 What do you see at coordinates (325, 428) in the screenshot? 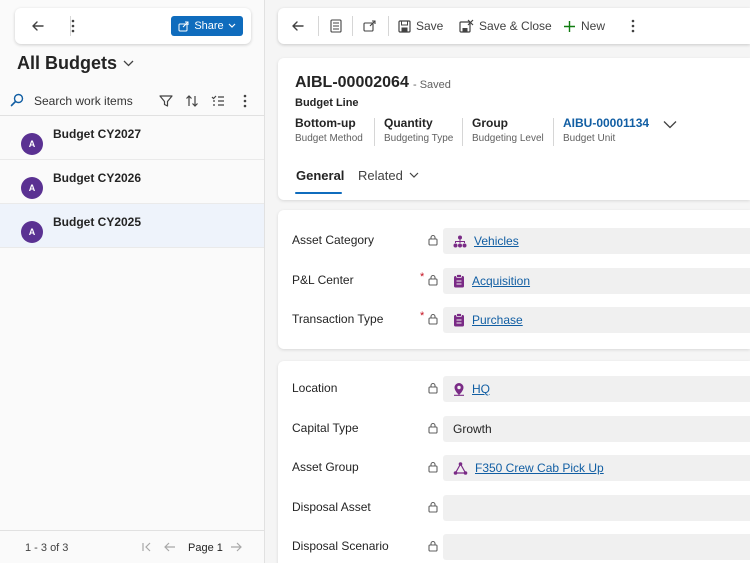
I see `field-label: Capital Type` at bounding box center [325, 428].